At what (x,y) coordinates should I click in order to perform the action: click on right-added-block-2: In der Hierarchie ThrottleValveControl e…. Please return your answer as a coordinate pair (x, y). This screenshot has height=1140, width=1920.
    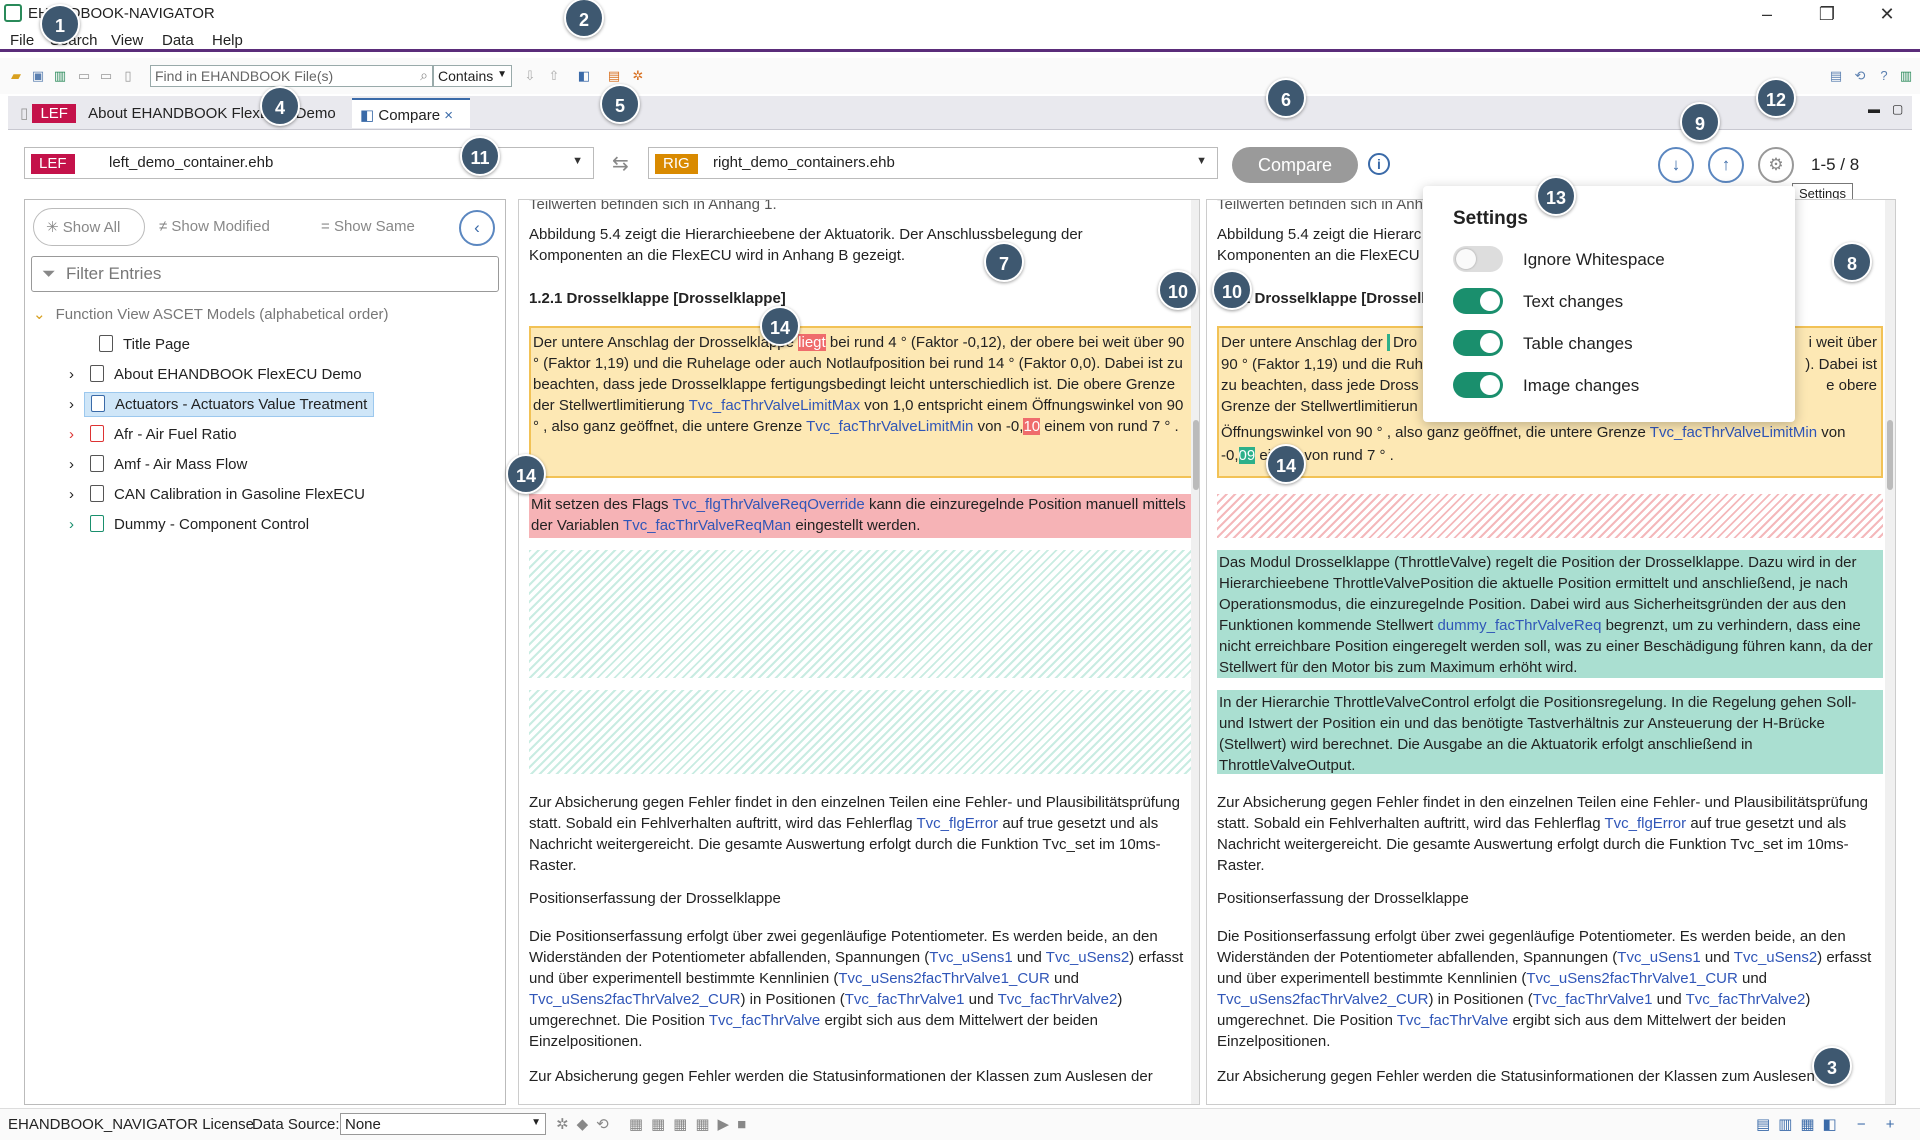
    Looking at the image, I should click on (1550, 732).